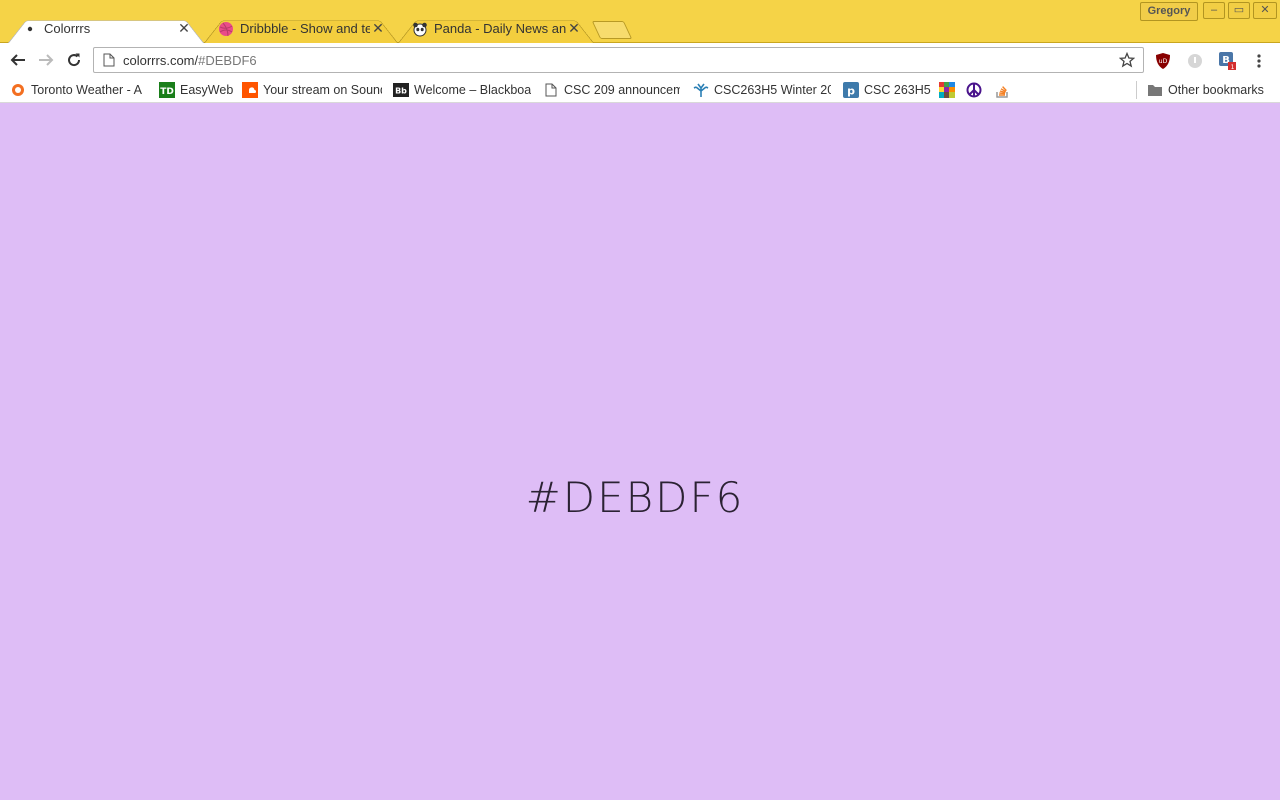 Image resolution: width=1280 pixels, height=800 pixels. I want to click on tab-title: Colorrrs, so click(67, 28).